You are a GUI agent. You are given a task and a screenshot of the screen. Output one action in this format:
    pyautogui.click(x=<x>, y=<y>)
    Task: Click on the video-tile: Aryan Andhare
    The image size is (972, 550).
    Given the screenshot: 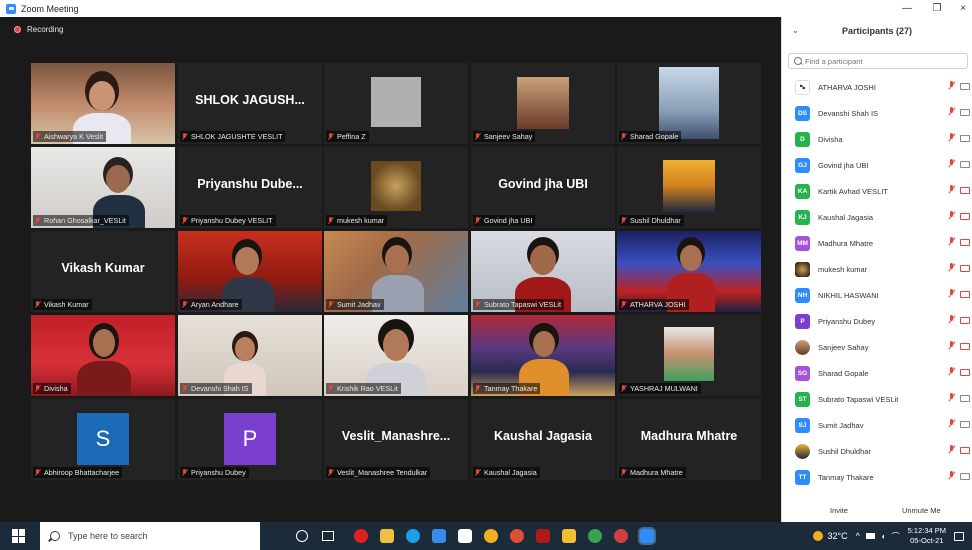 What is the action you would take?
    pyautogui.click(x=250, y=271)
    